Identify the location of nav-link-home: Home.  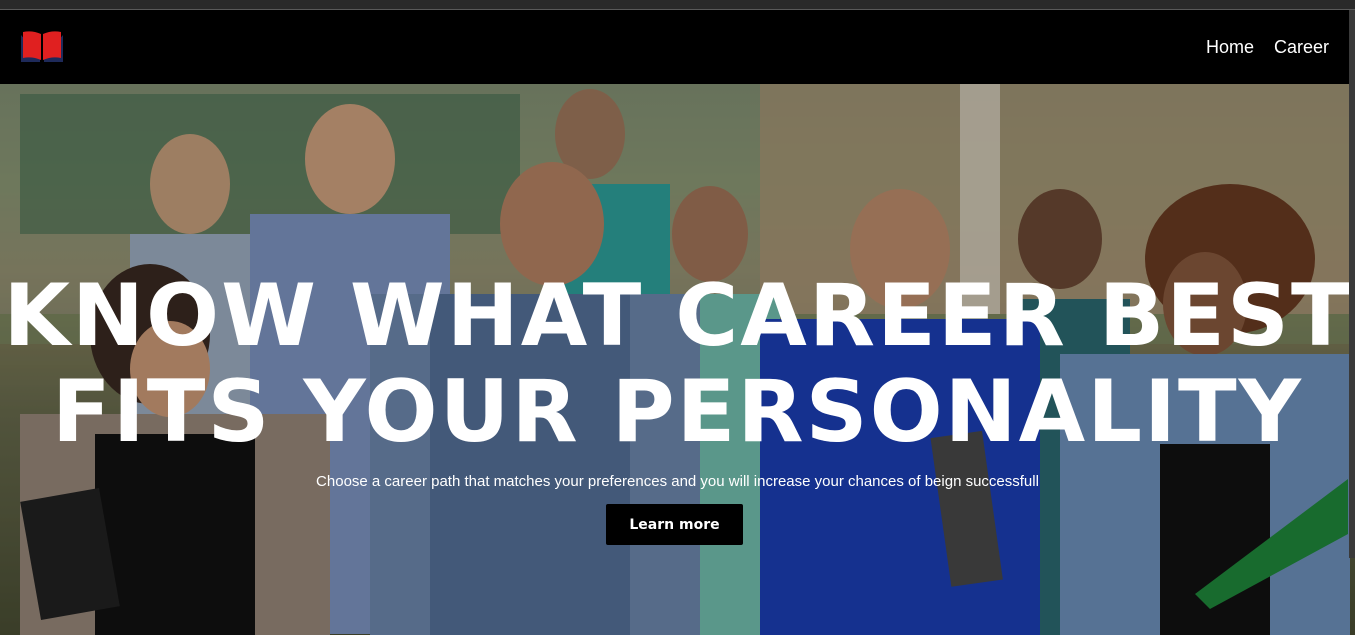
(1230, 47).